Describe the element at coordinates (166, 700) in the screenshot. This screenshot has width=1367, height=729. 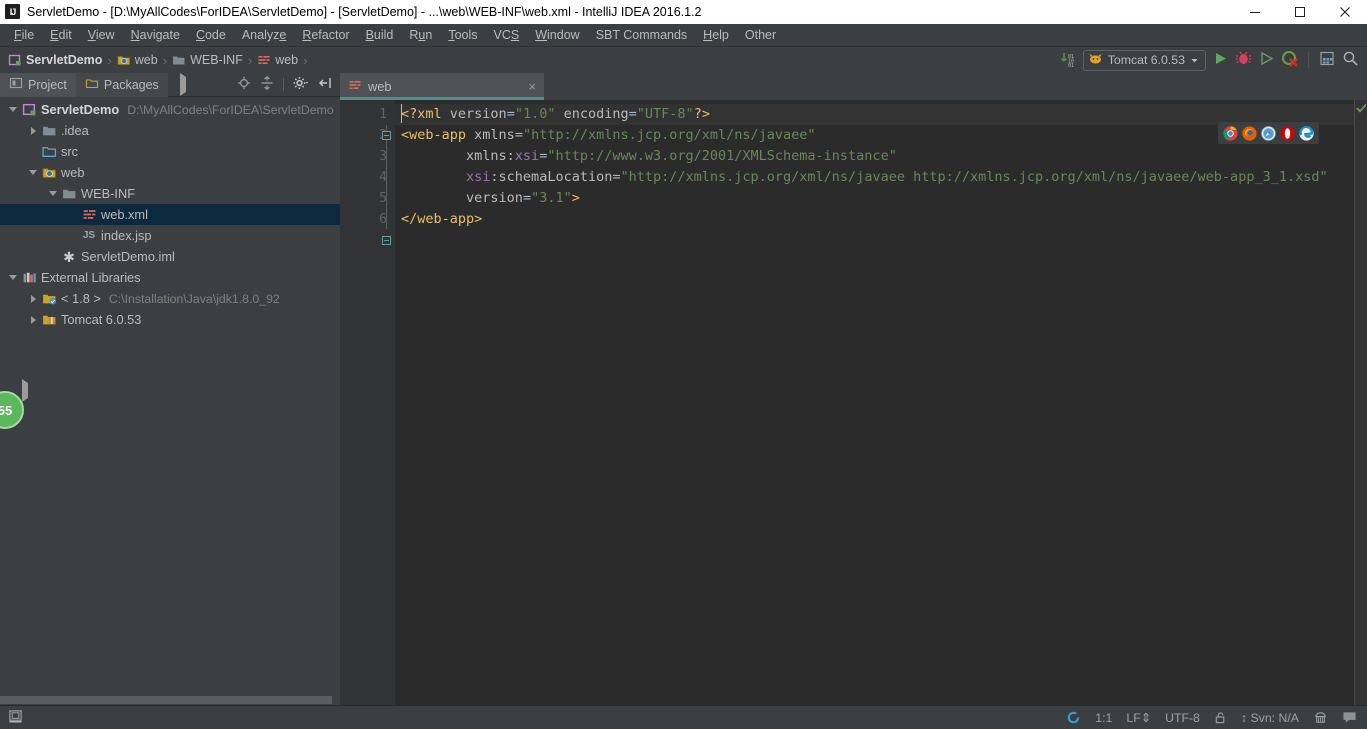
I see `scrollbar-thumb` at that location.